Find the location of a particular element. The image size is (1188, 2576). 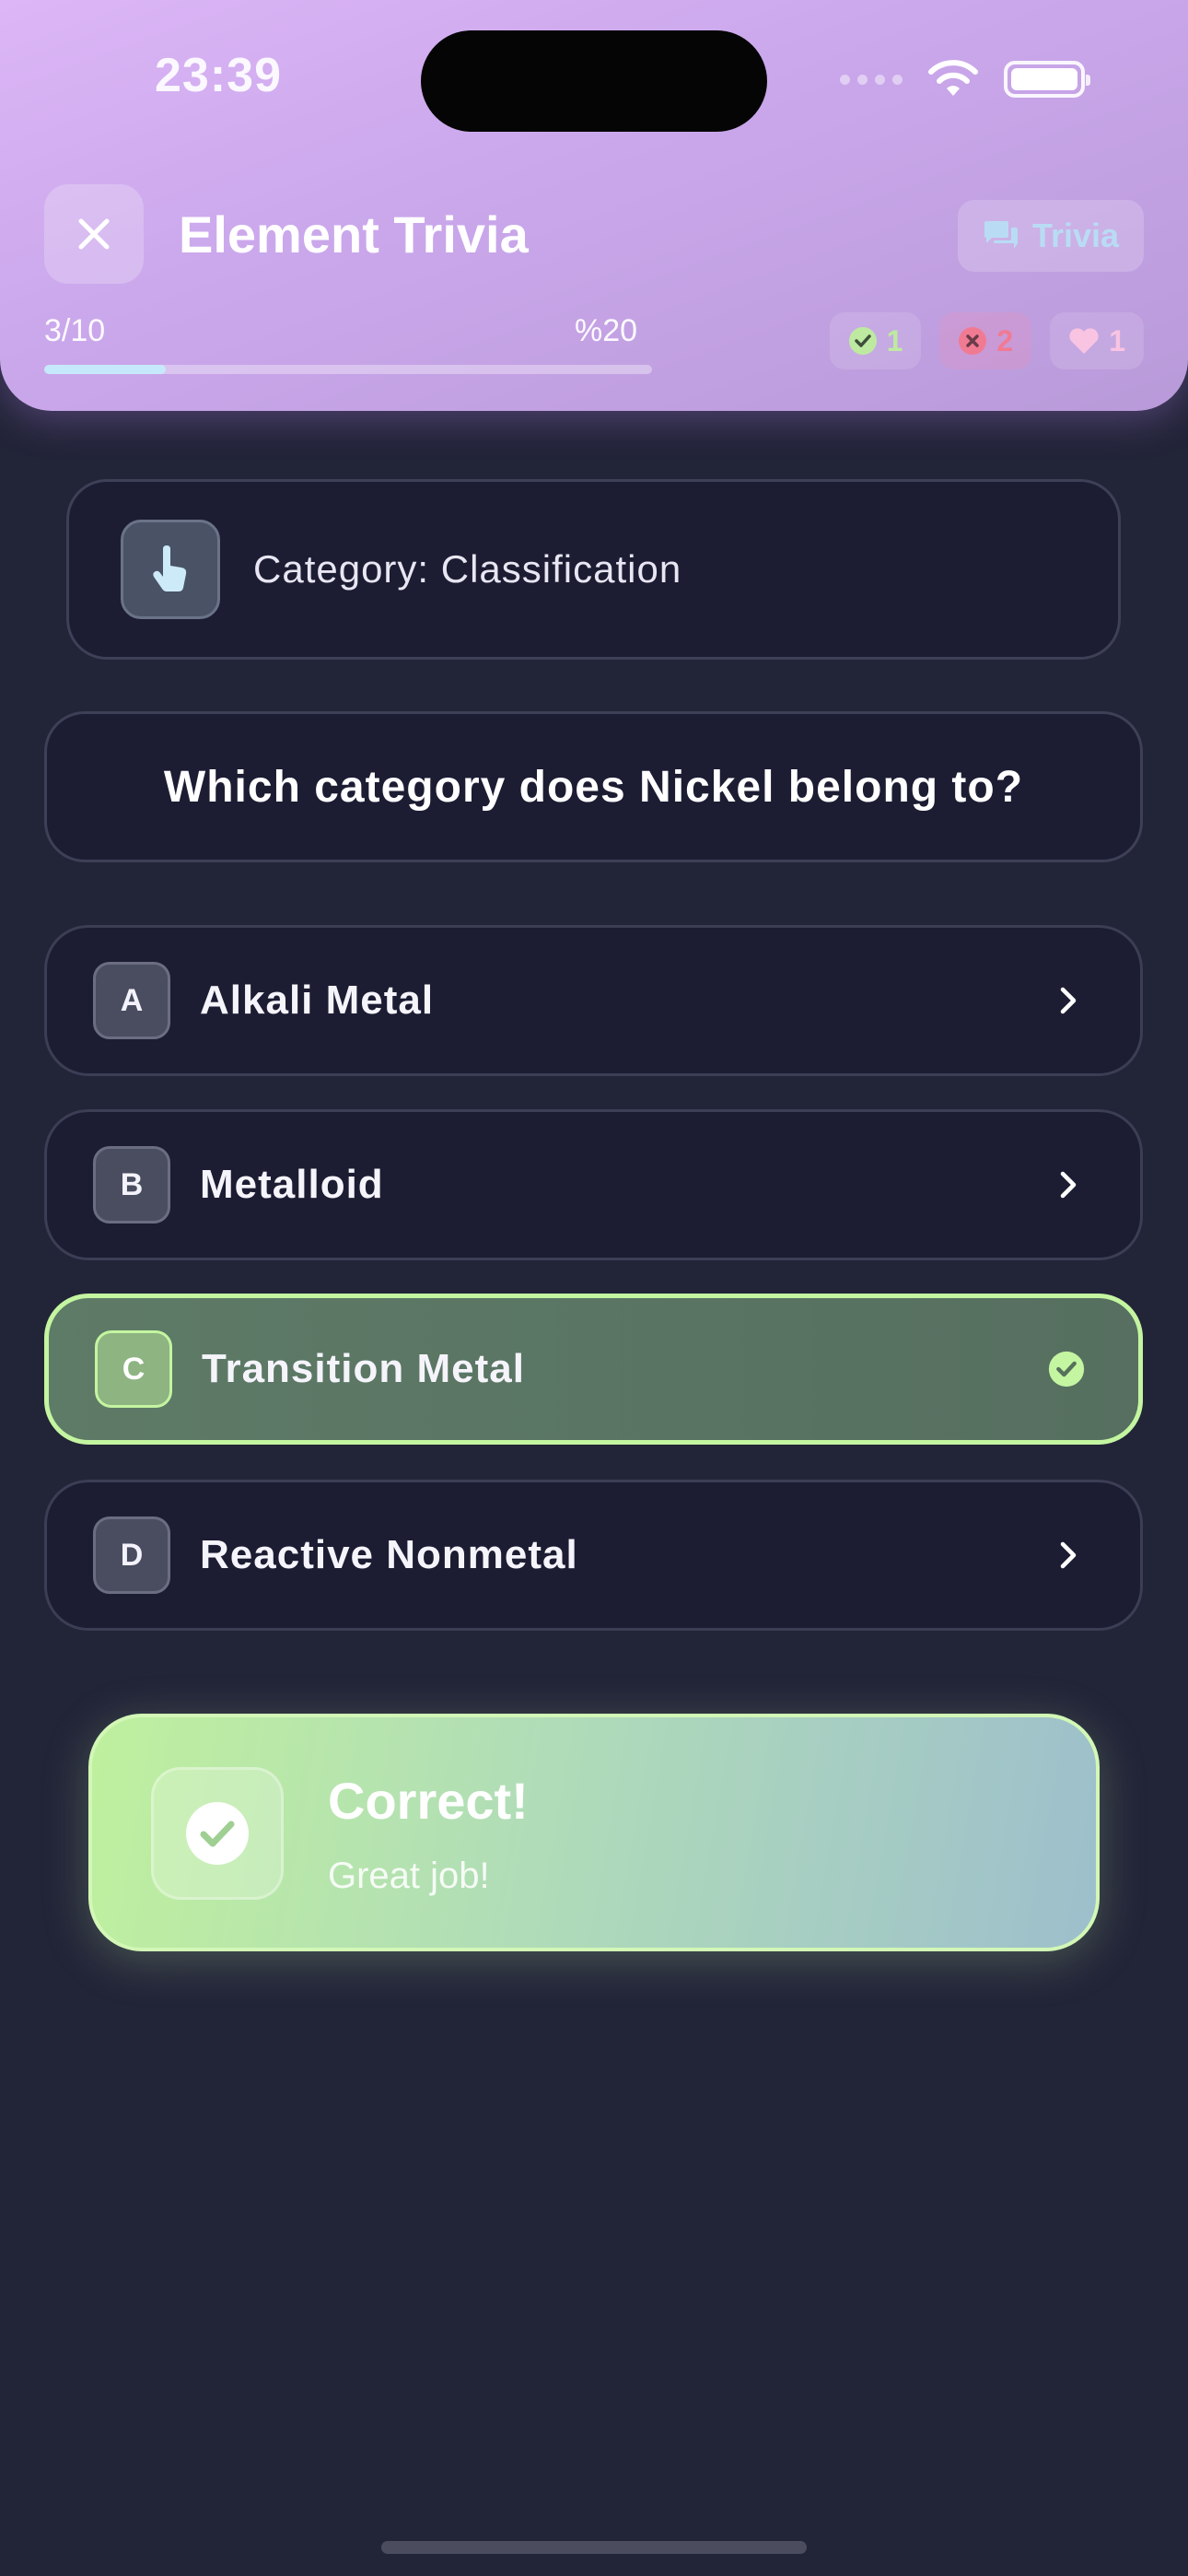

score-stats: 1 2 1 is located at coordinates (986, 340).